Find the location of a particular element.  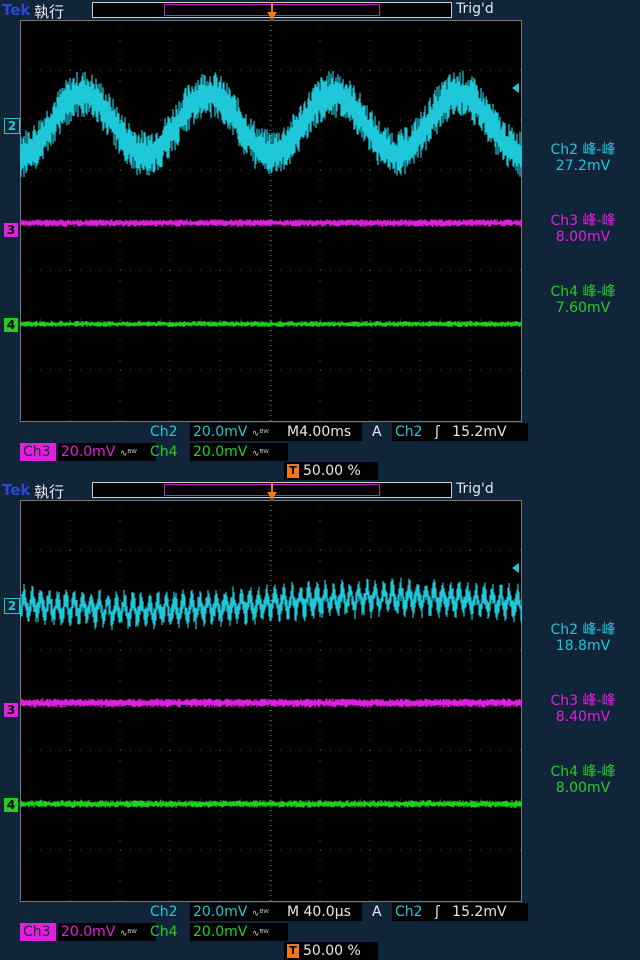

ch2-meas-value: 27.2mV is located at coordinates (583, 166).